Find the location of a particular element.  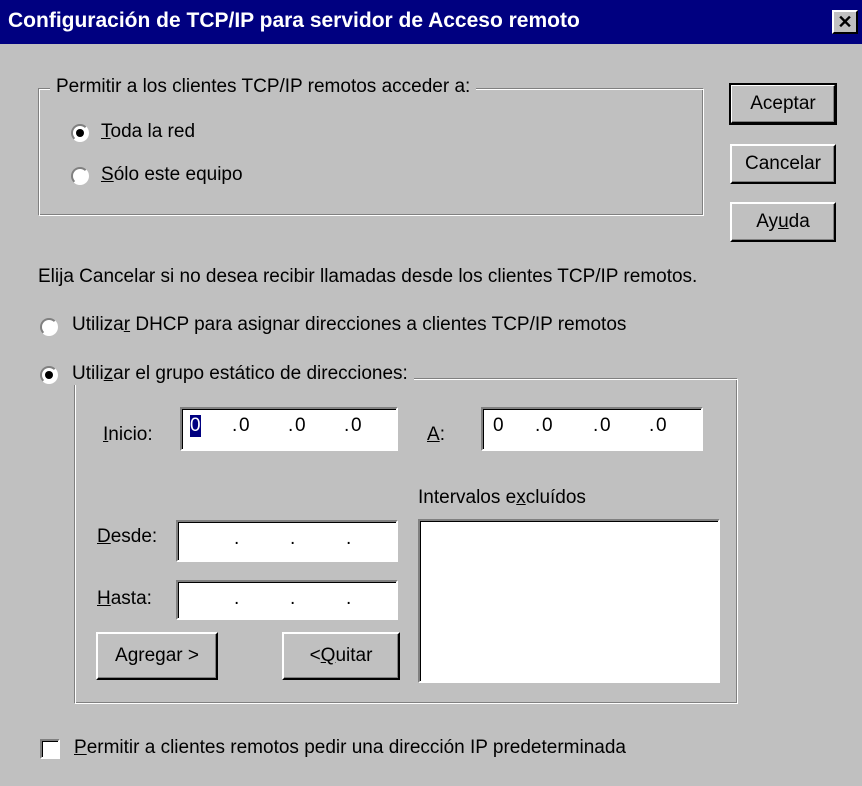

start-ip-octet-1: 0 is located at coordinates (195, 426).